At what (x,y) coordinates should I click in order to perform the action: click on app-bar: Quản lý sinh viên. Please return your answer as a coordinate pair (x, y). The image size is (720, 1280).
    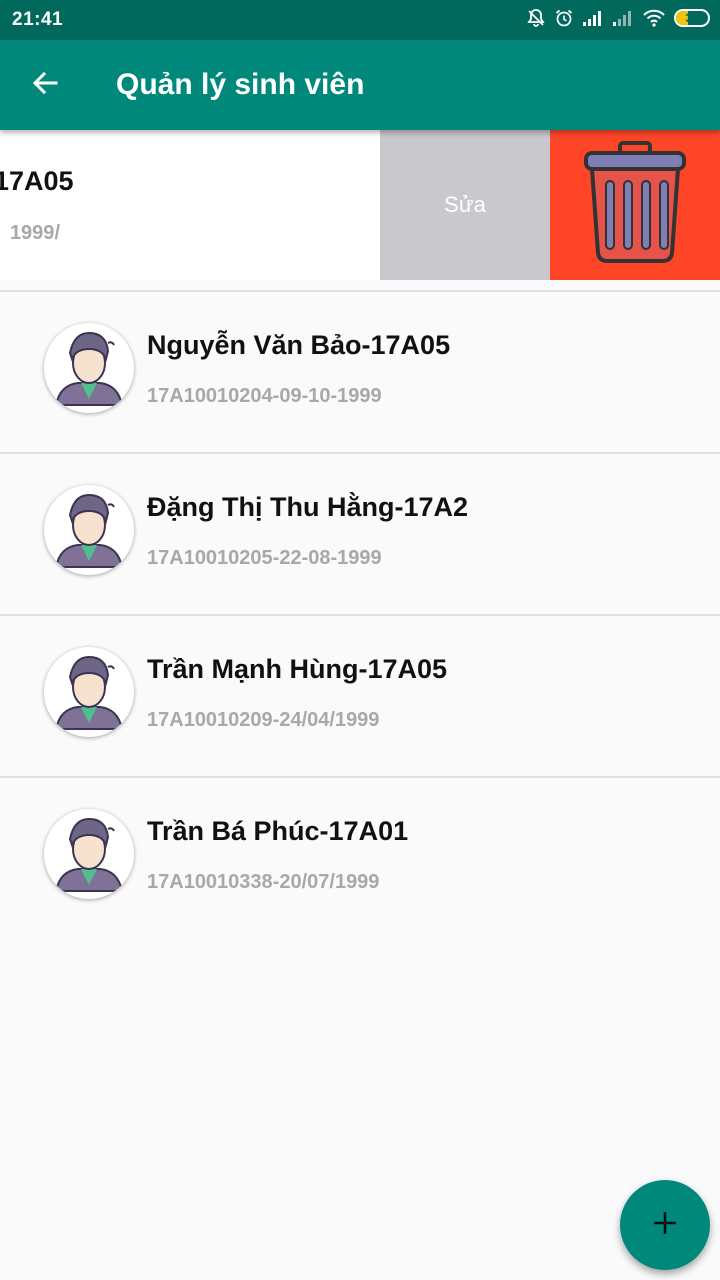
    Looking at the image, I should click on (360, 85).